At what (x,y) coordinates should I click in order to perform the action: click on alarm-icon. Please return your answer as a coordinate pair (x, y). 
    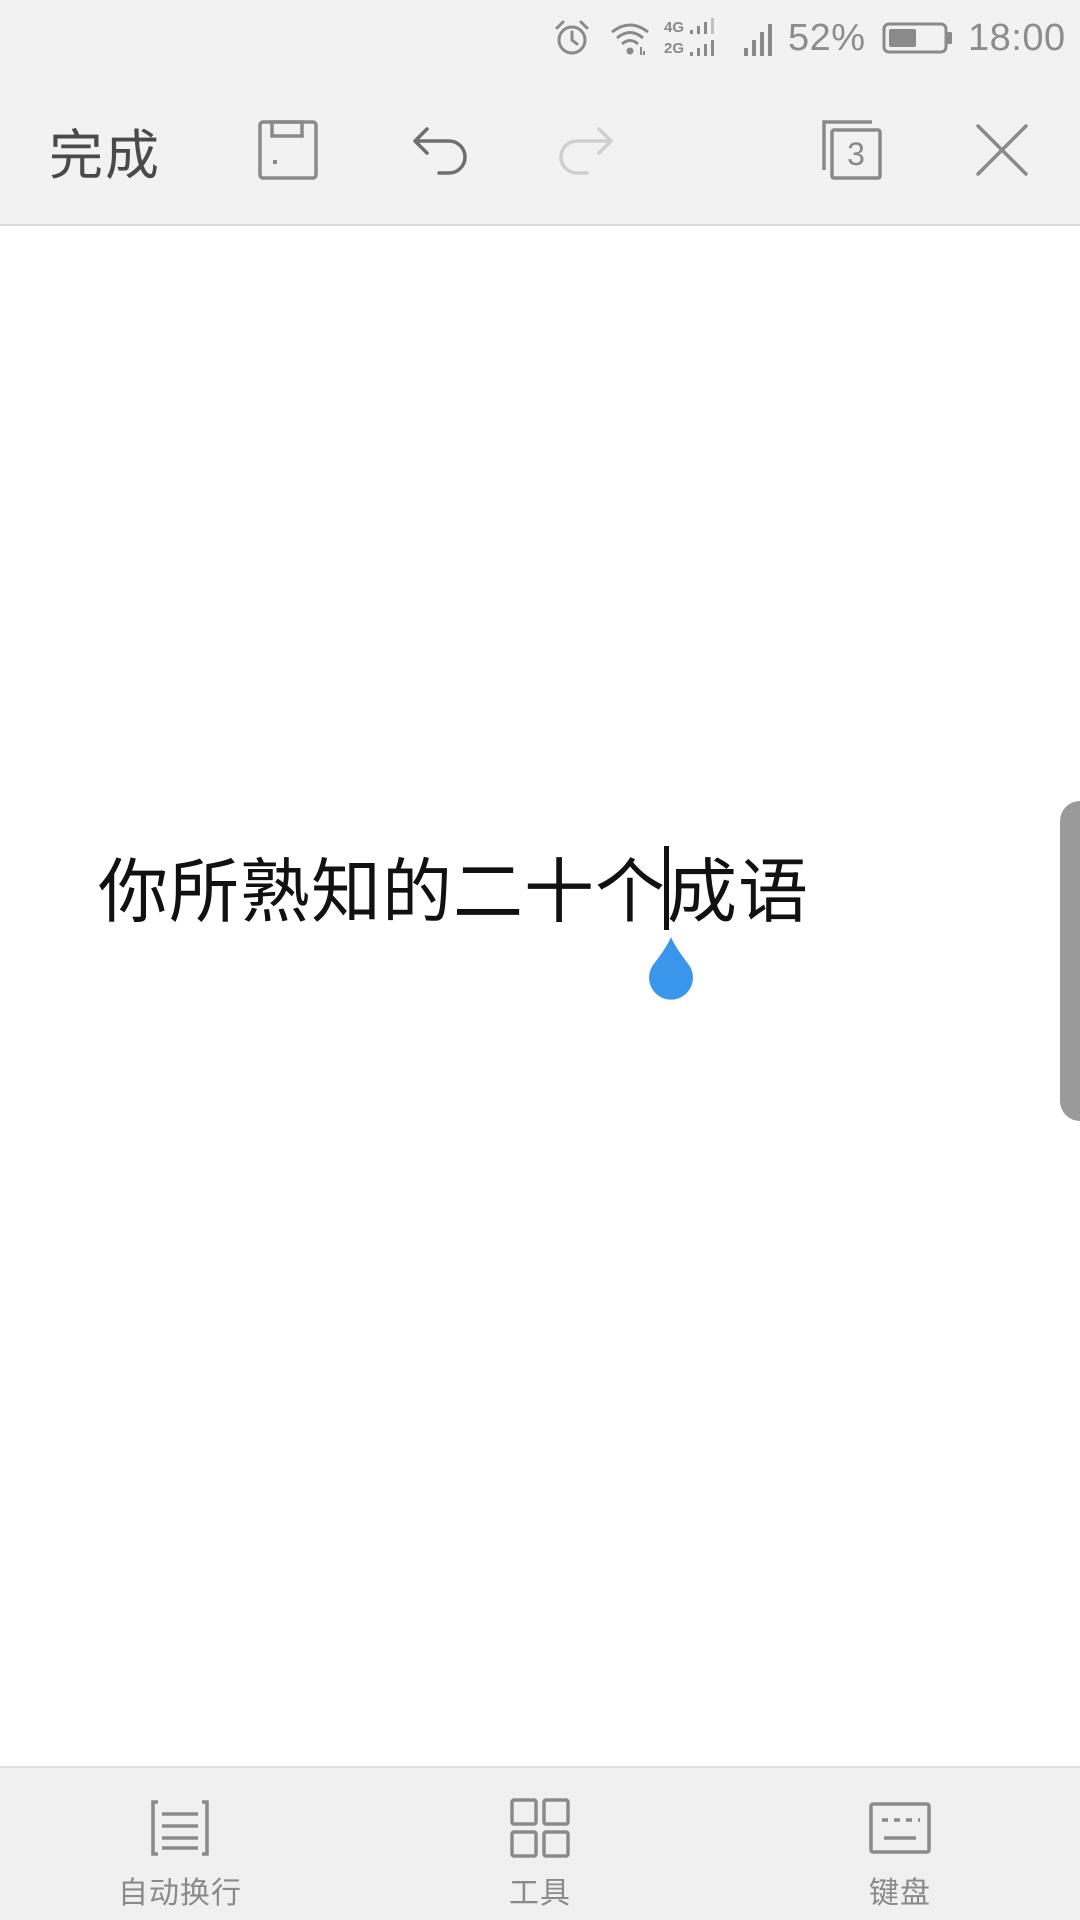
    Looking at the image, I should click on (572, 38).